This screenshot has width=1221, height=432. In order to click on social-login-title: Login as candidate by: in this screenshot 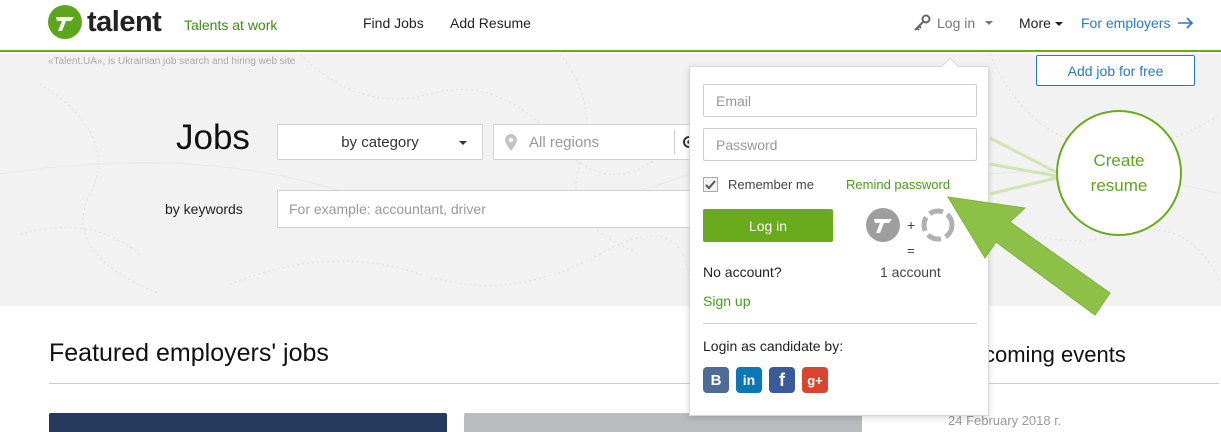, I will do `click(773, 346)`.